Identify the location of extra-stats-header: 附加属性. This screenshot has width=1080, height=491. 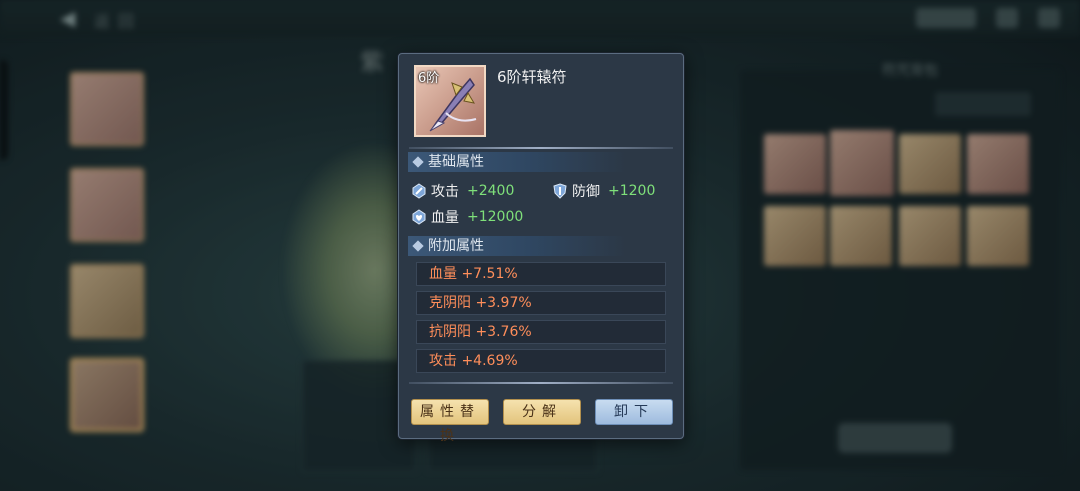
(517, 246).